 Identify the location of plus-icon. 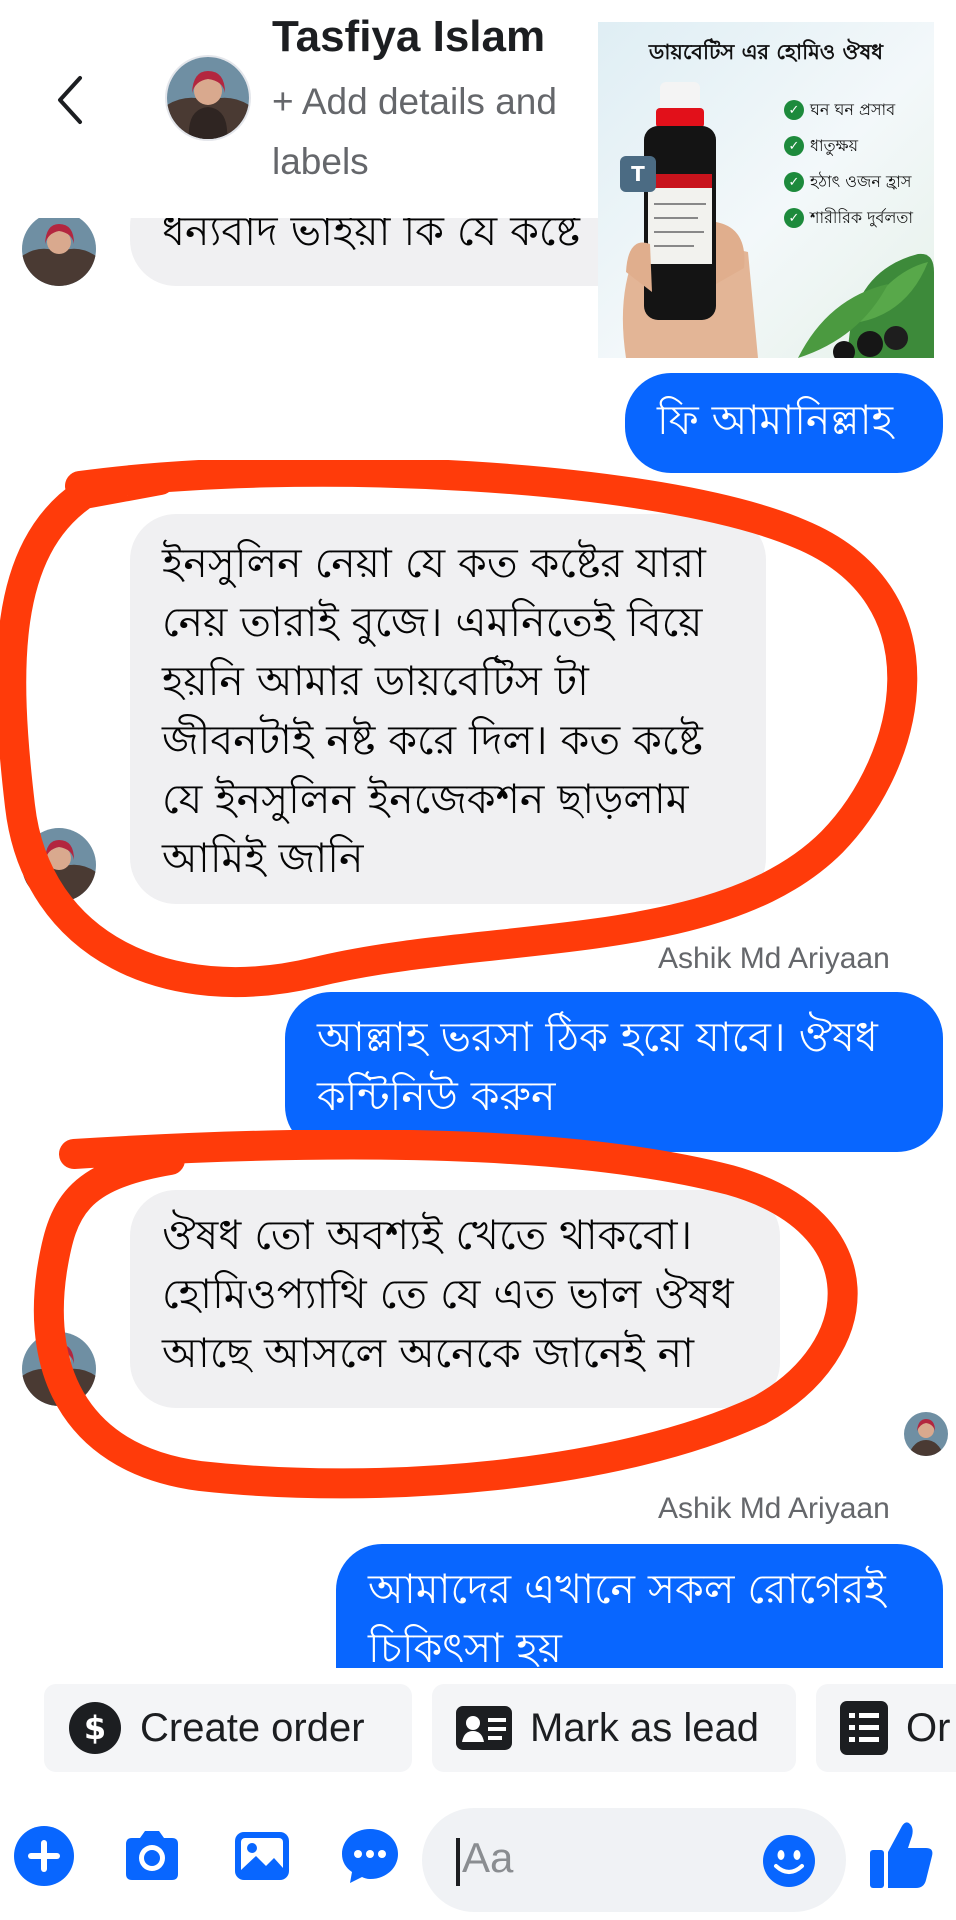
(44, 1856).